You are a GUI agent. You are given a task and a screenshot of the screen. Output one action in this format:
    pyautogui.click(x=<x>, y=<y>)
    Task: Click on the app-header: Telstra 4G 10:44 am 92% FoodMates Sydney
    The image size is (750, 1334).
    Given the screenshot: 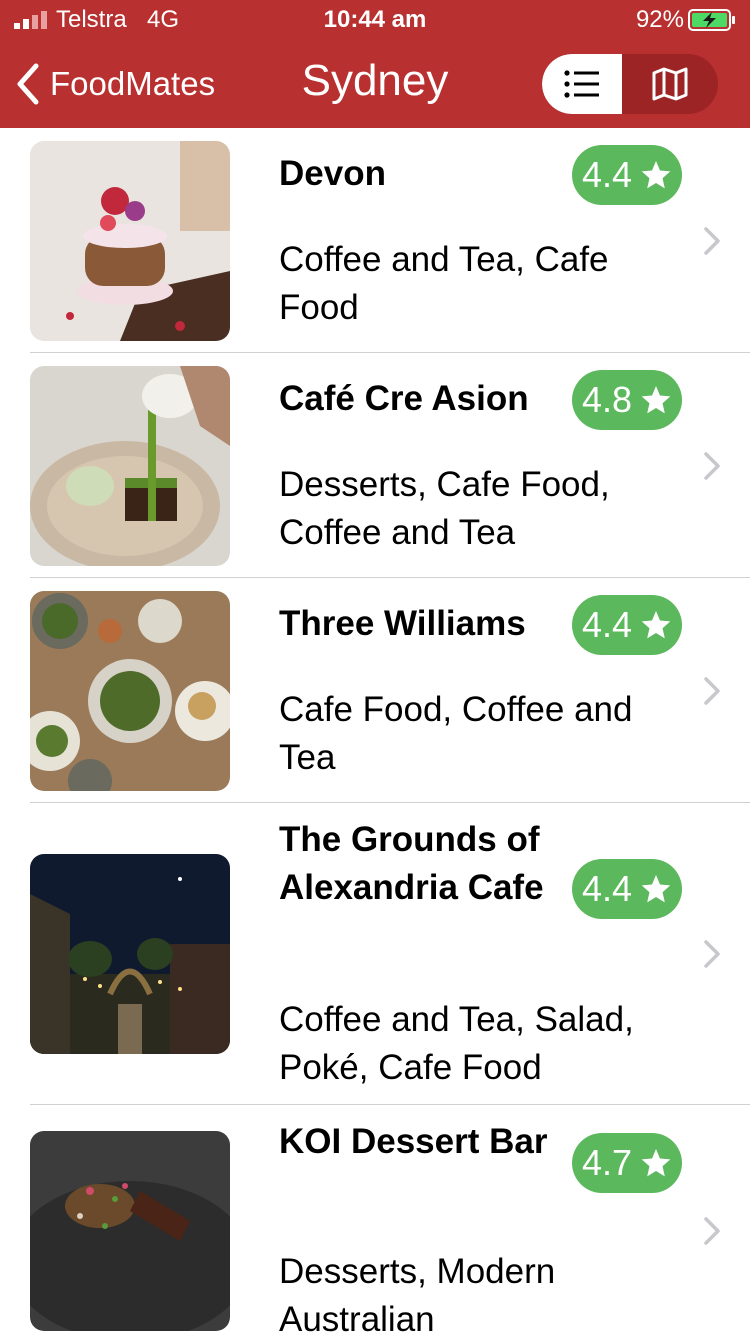 What is the action you would take?
    pyautogui.click(x=375, y=64)
    